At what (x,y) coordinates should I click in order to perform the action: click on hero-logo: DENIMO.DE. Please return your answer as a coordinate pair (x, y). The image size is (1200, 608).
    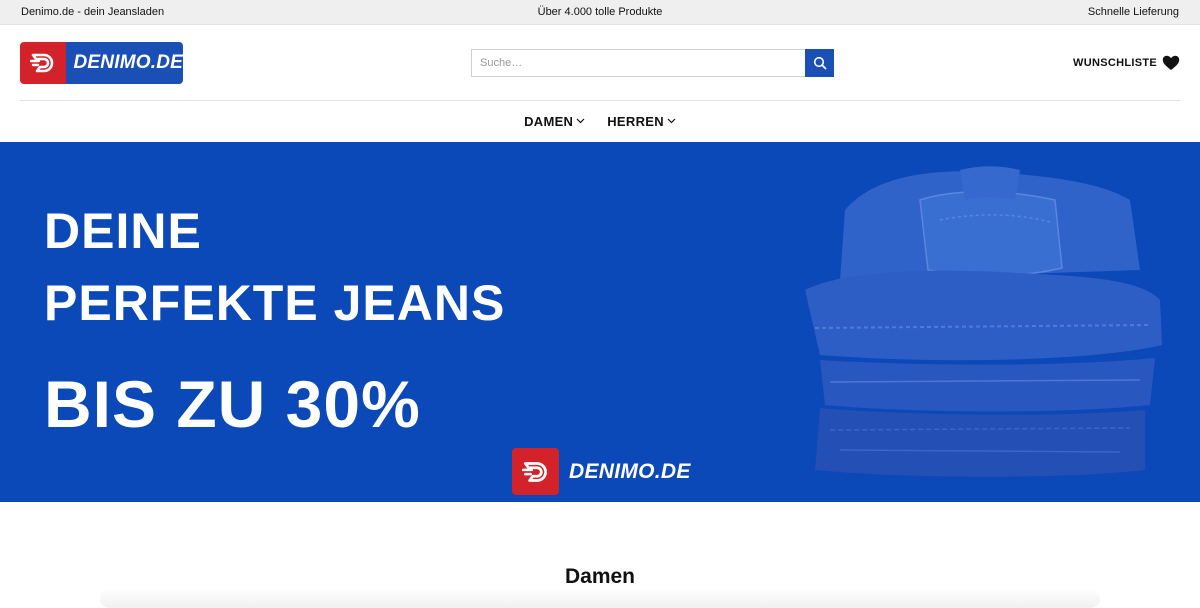
    Looking at the image, I should click on (601, 471).